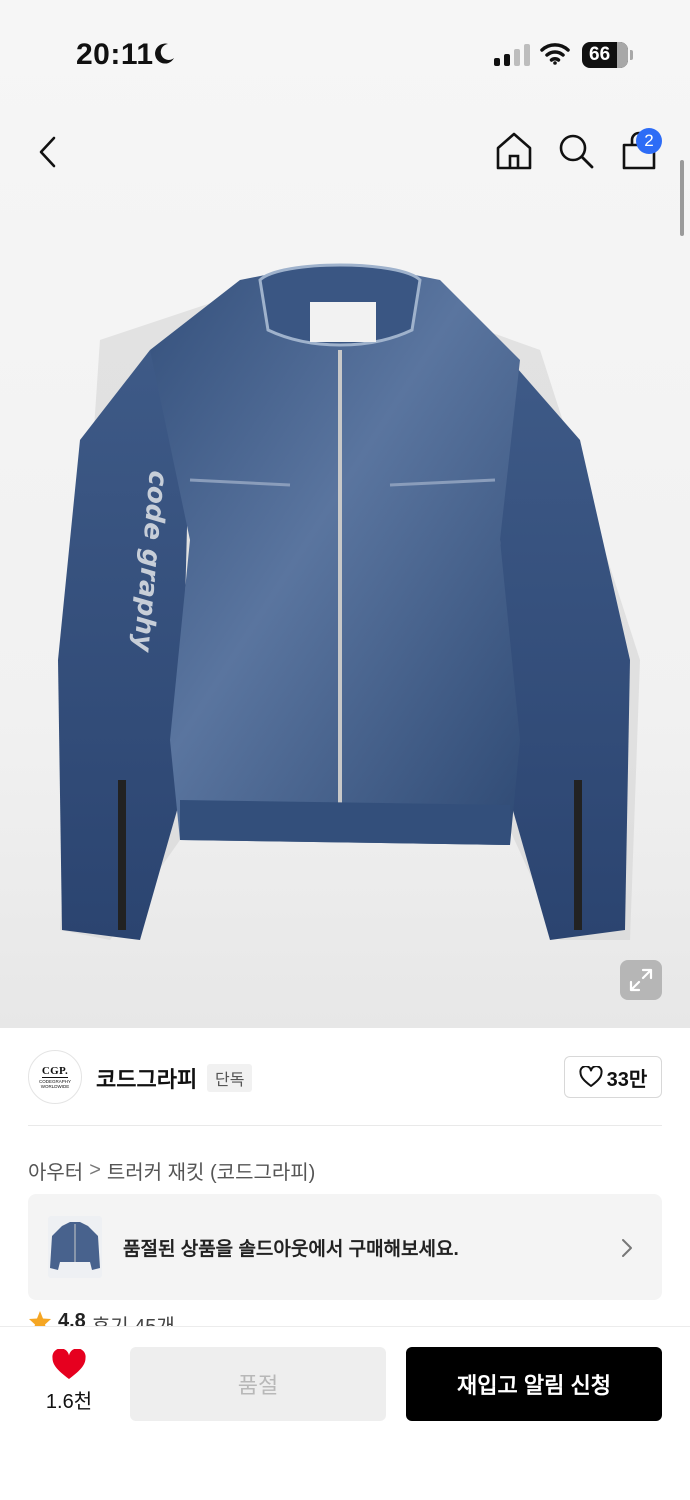  What do you see at coordinates (605, 55) in the screenshot?
I see `battery-indicator: 66` at bounding box center [605, 55].